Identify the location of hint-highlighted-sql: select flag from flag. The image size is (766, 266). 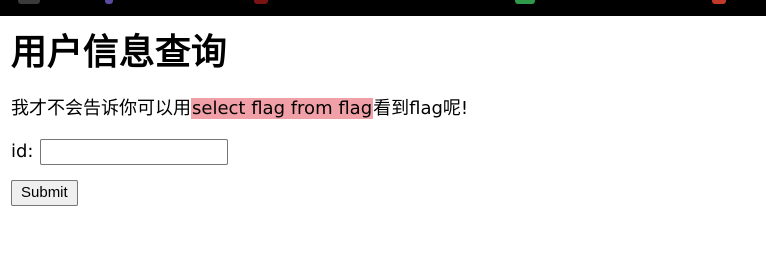
(282, 108).